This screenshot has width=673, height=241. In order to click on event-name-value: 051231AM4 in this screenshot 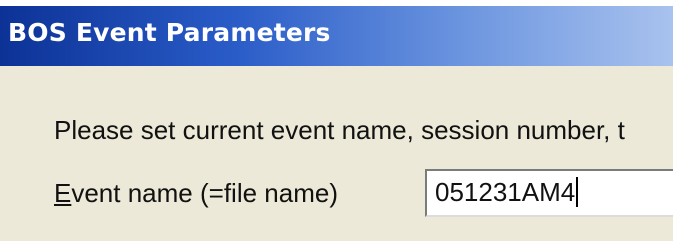, I will do `click(505, 192)`.